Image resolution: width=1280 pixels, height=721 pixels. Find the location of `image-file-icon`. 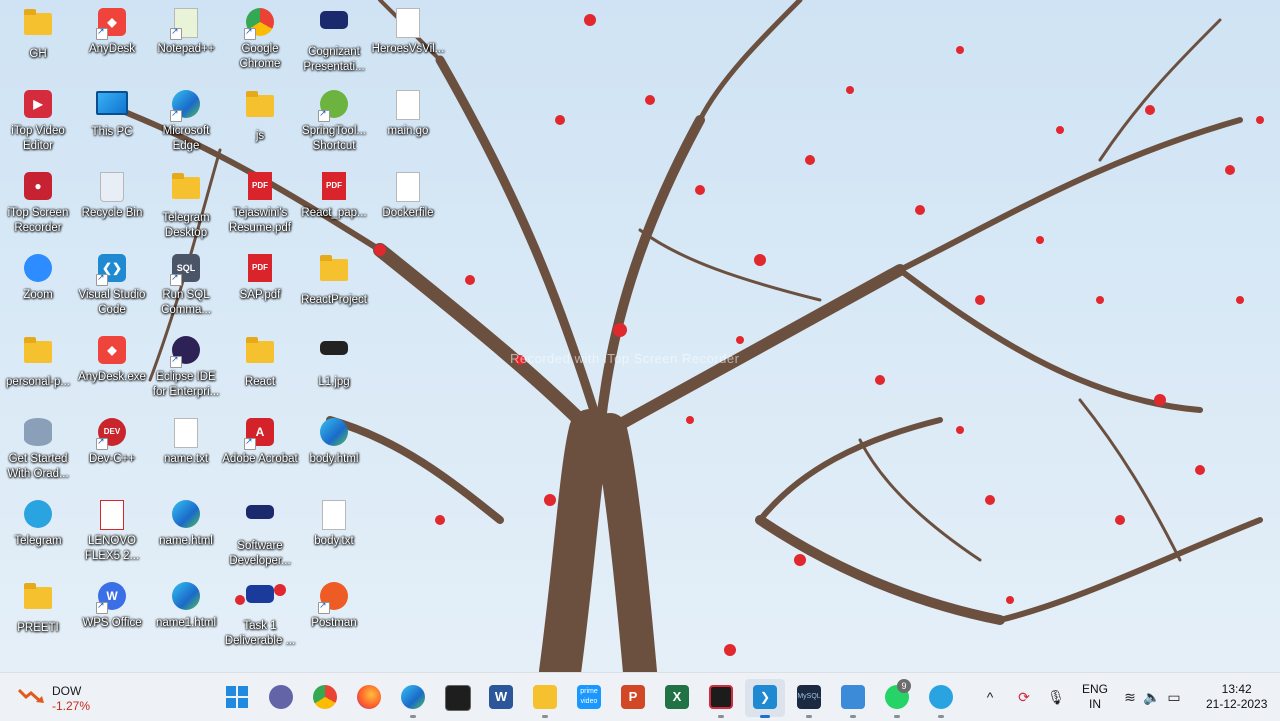

image-file-icon is located at coordinates (334, 357).